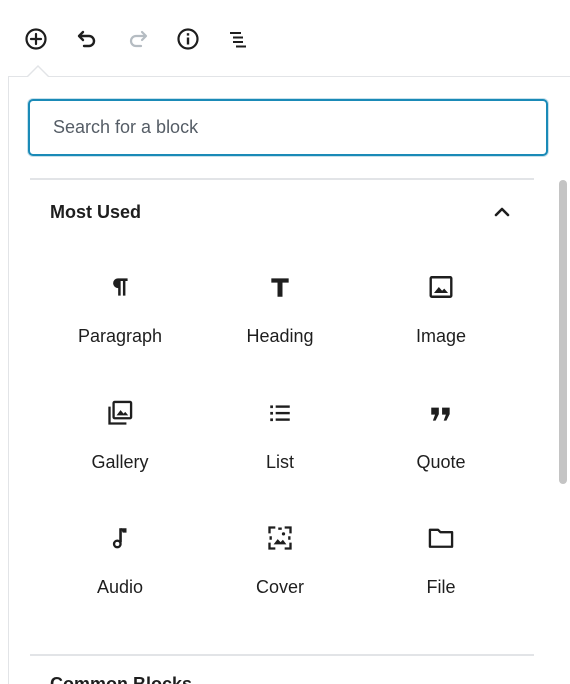 This screenshot has height=684, width=570. I want to click on redo-button, so click(138, 39).